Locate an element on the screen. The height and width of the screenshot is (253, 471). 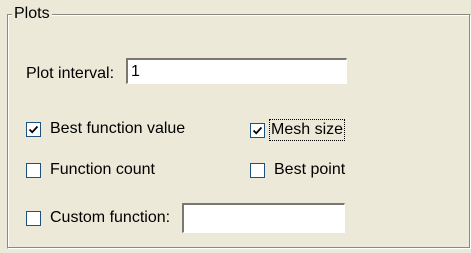
plot-interval-label: Plot interval: is located at coordinates (70, 73).